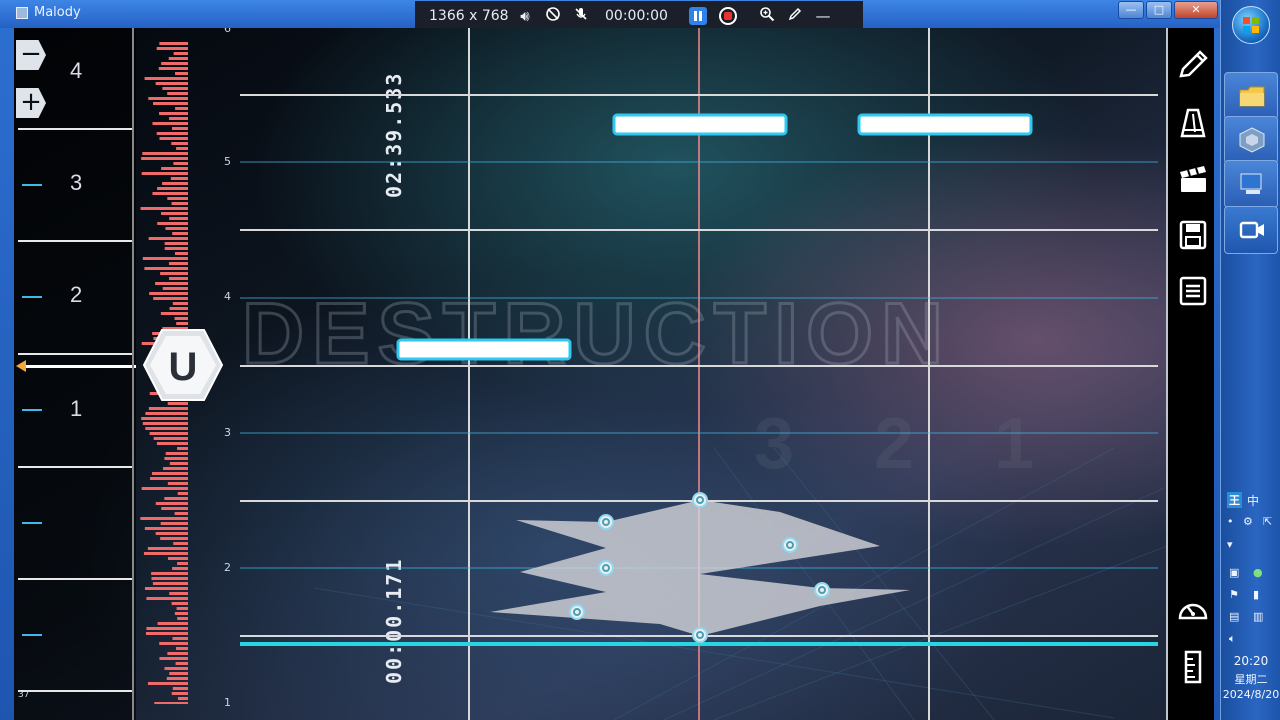 The image size is (1280, 720). Describe the element at coordinates (1248, 521) in the screenshot. I see `settings-icon: ⚙` at that location.